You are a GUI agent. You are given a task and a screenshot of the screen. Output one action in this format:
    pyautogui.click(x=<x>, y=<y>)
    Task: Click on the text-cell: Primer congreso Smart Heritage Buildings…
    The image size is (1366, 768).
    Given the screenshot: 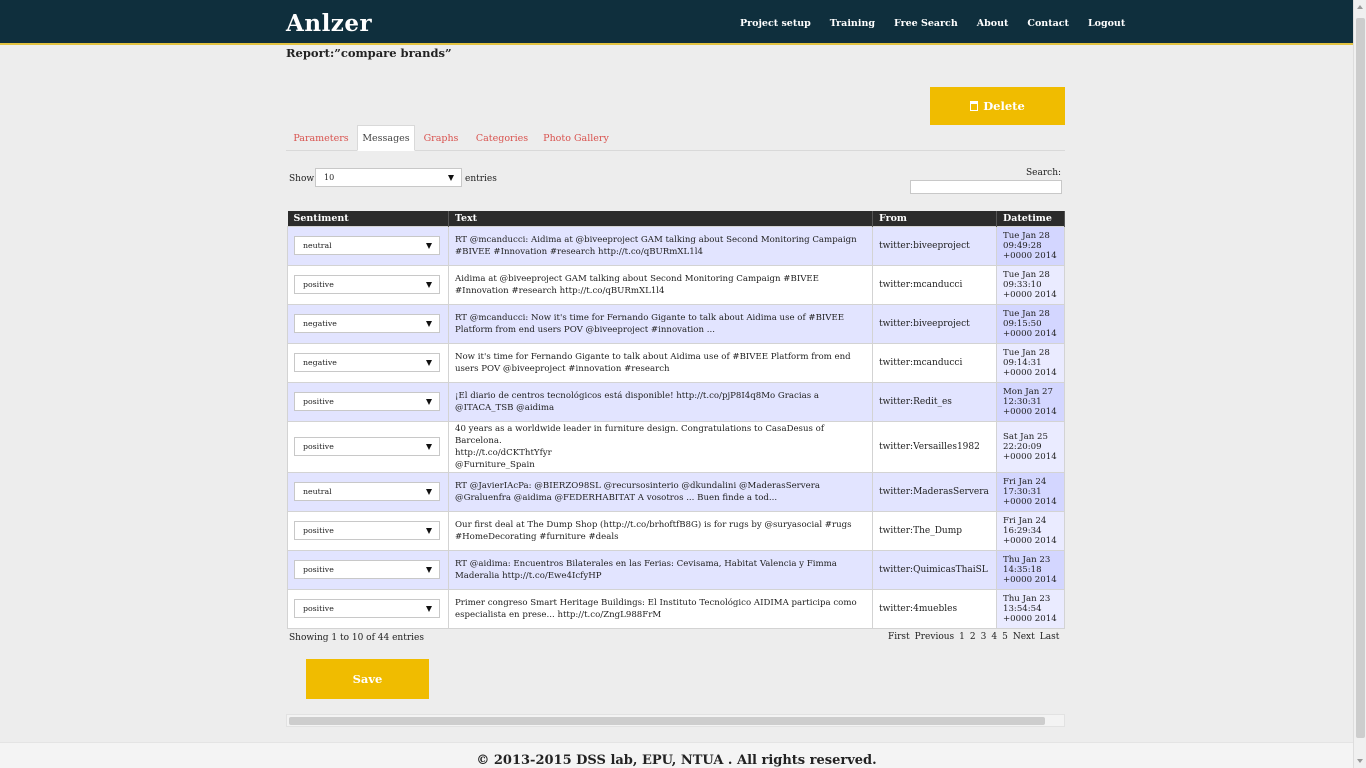 What is the action you would take?
    pyautogui.click(x=660, y=608)
    